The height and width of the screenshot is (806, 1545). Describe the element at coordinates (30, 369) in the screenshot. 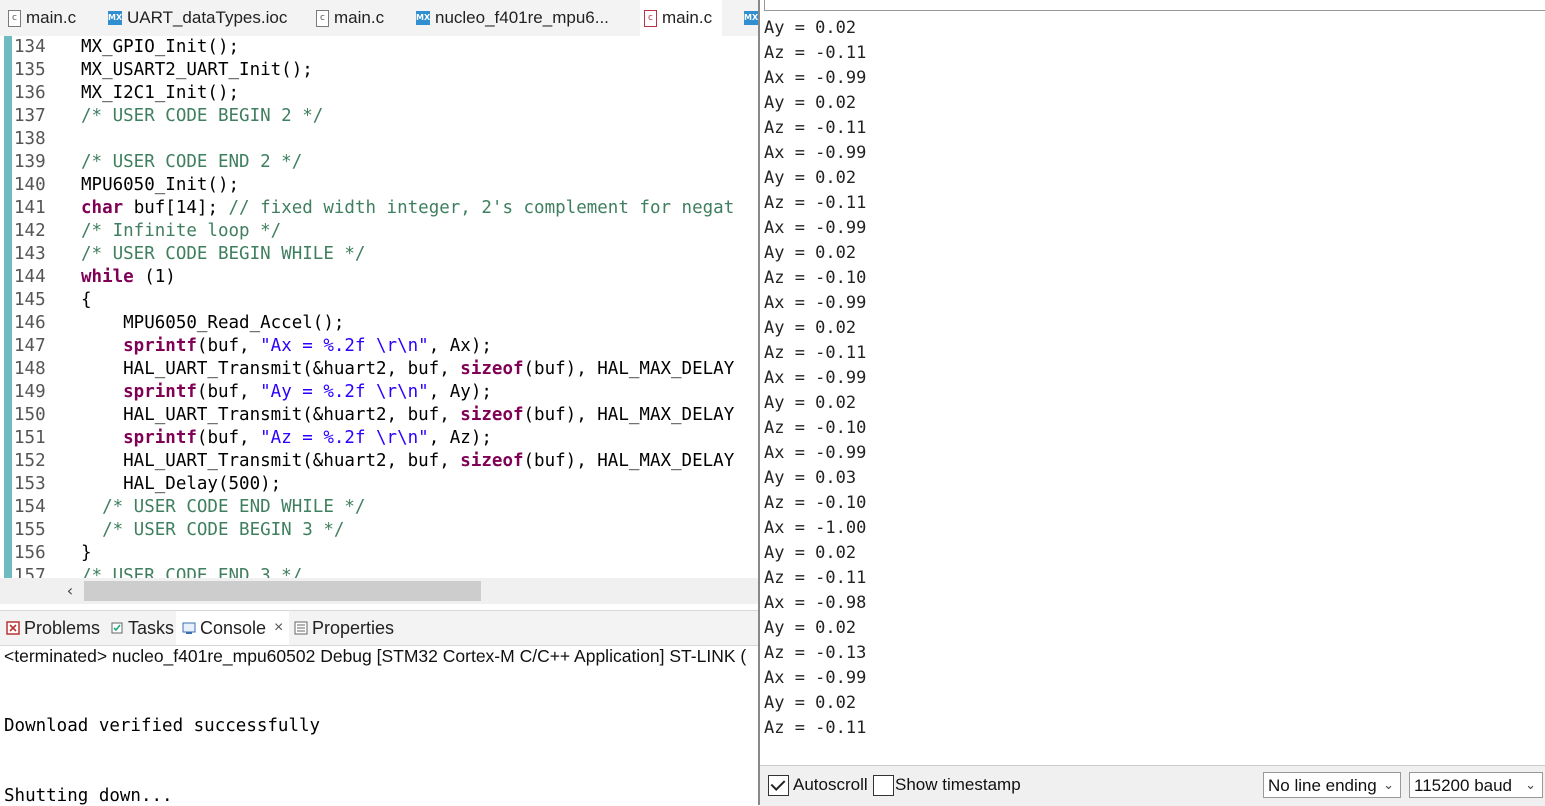

I see `line-number: 148` at that location.